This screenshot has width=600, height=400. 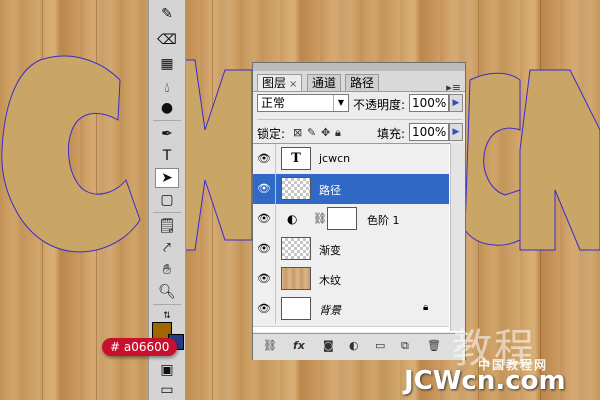 I want to click on hand-icon: ✋︎, so click(x=167, y=270).